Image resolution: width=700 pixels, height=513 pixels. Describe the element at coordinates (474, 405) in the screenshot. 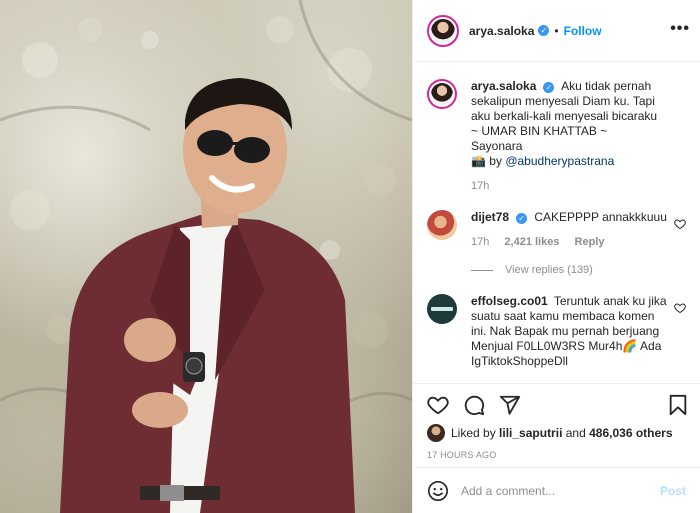

I see `comment-icon` at that location.